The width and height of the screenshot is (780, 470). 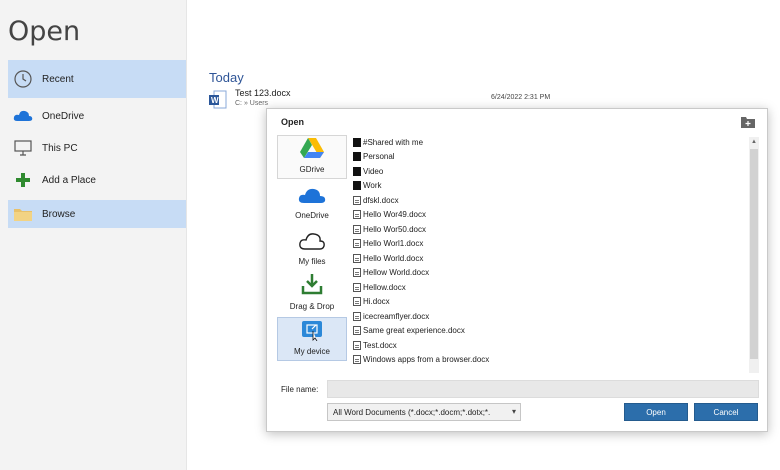 I want to click on file-list-item: Work, so click(x=549, y=186).